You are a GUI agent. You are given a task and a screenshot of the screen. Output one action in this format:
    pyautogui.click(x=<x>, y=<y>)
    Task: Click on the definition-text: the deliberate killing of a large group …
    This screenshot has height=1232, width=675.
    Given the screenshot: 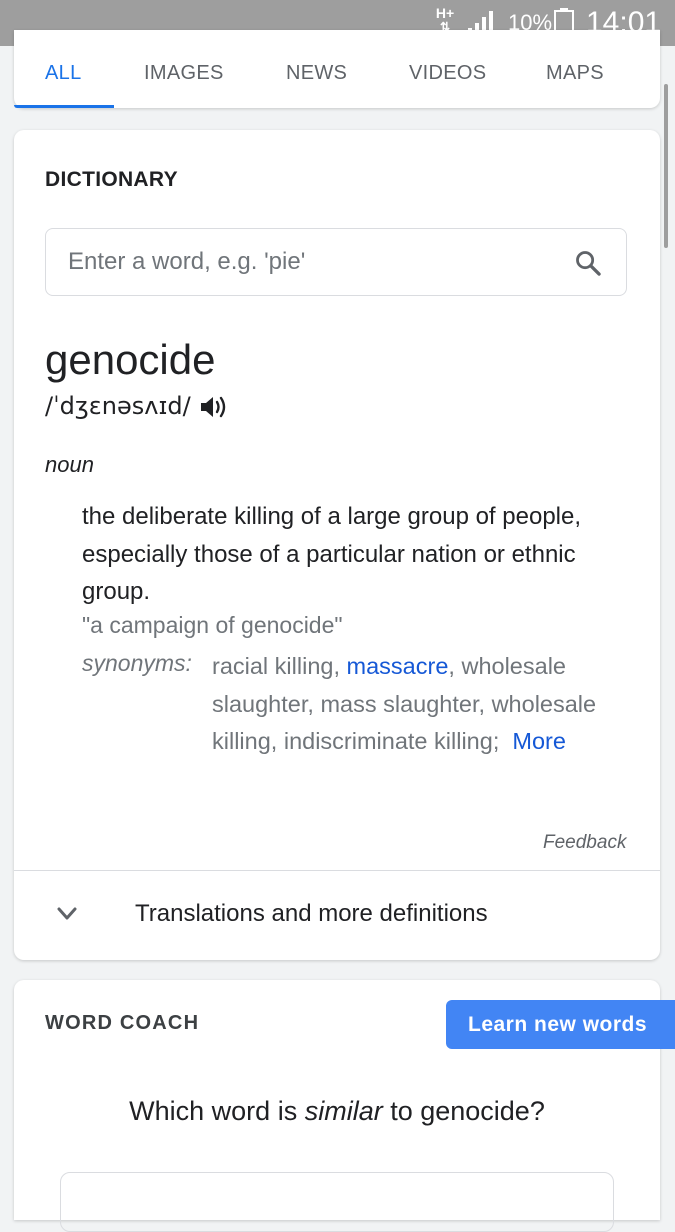 What is the action you would take?
    pyautogui.click(x=332, y=554)
    